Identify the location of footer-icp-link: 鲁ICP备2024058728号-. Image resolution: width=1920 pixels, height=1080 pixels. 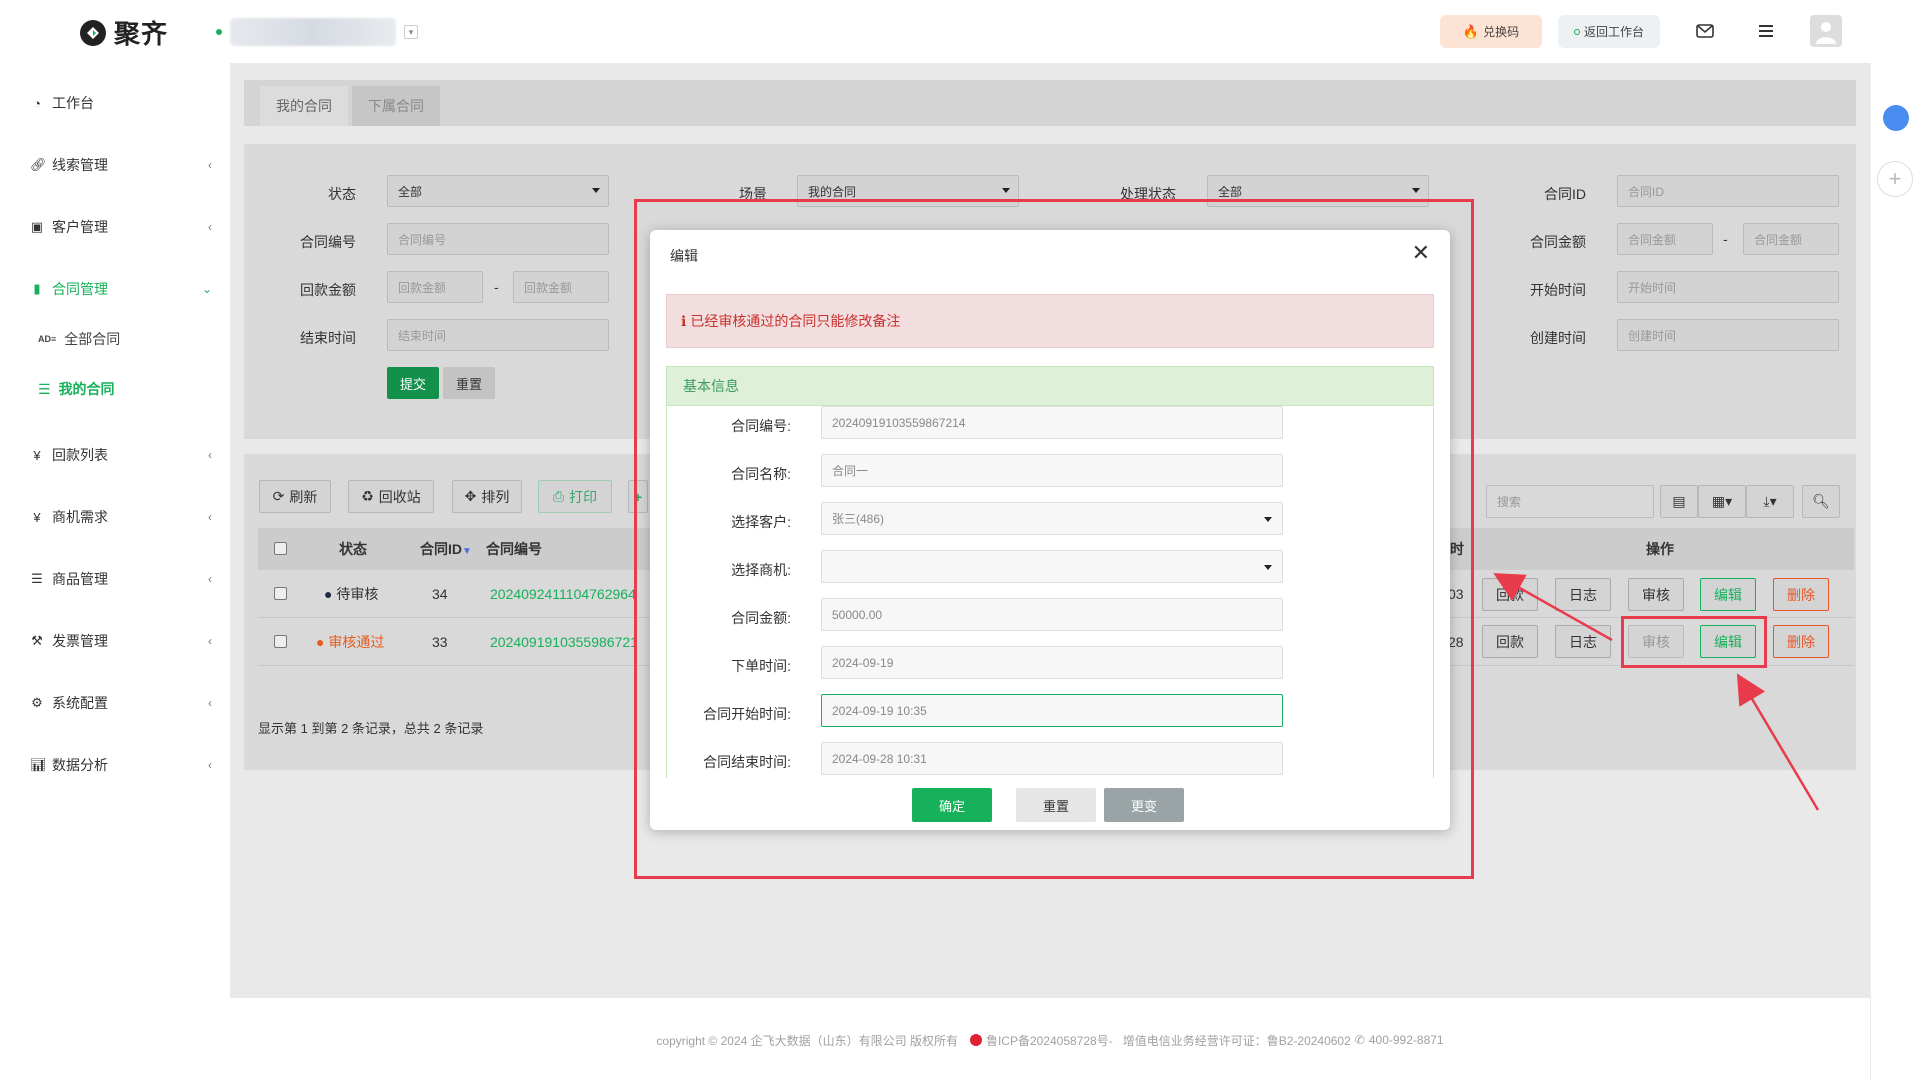
(1049, 1040).